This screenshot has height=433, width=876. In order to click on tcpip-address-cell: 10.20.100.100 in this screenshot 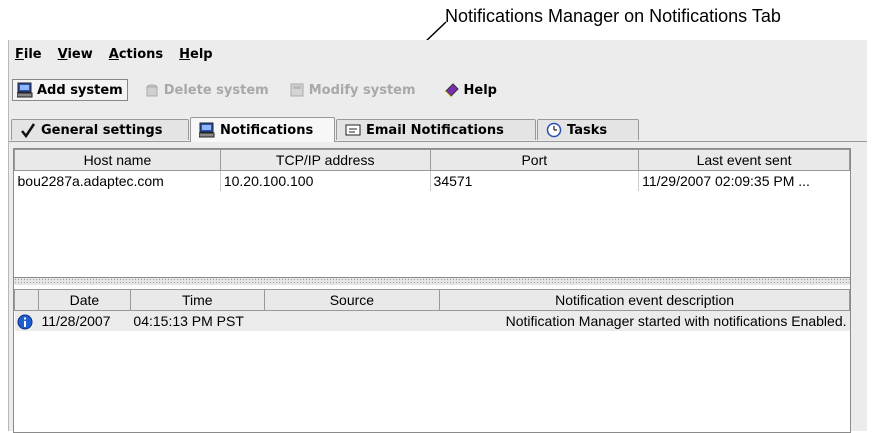, I will do `click(325, 180)`.